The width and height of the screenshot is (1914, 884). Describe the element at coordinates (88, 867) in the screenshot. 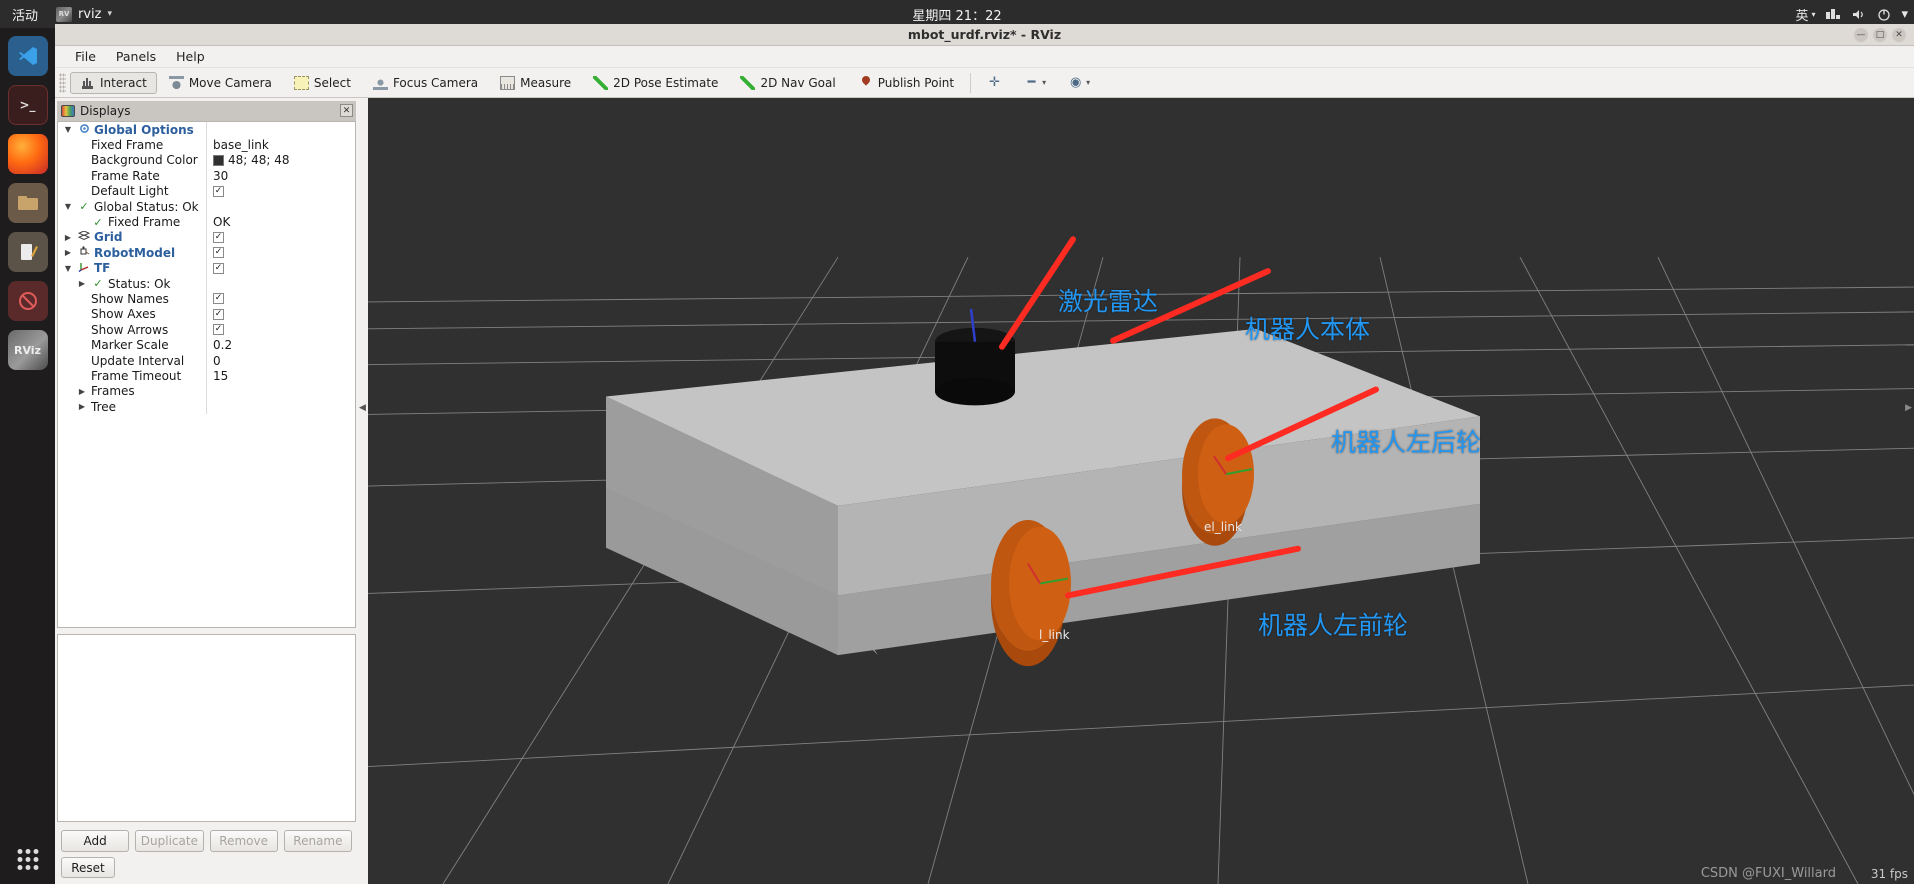

I see `reset-button: Reset` at that location.